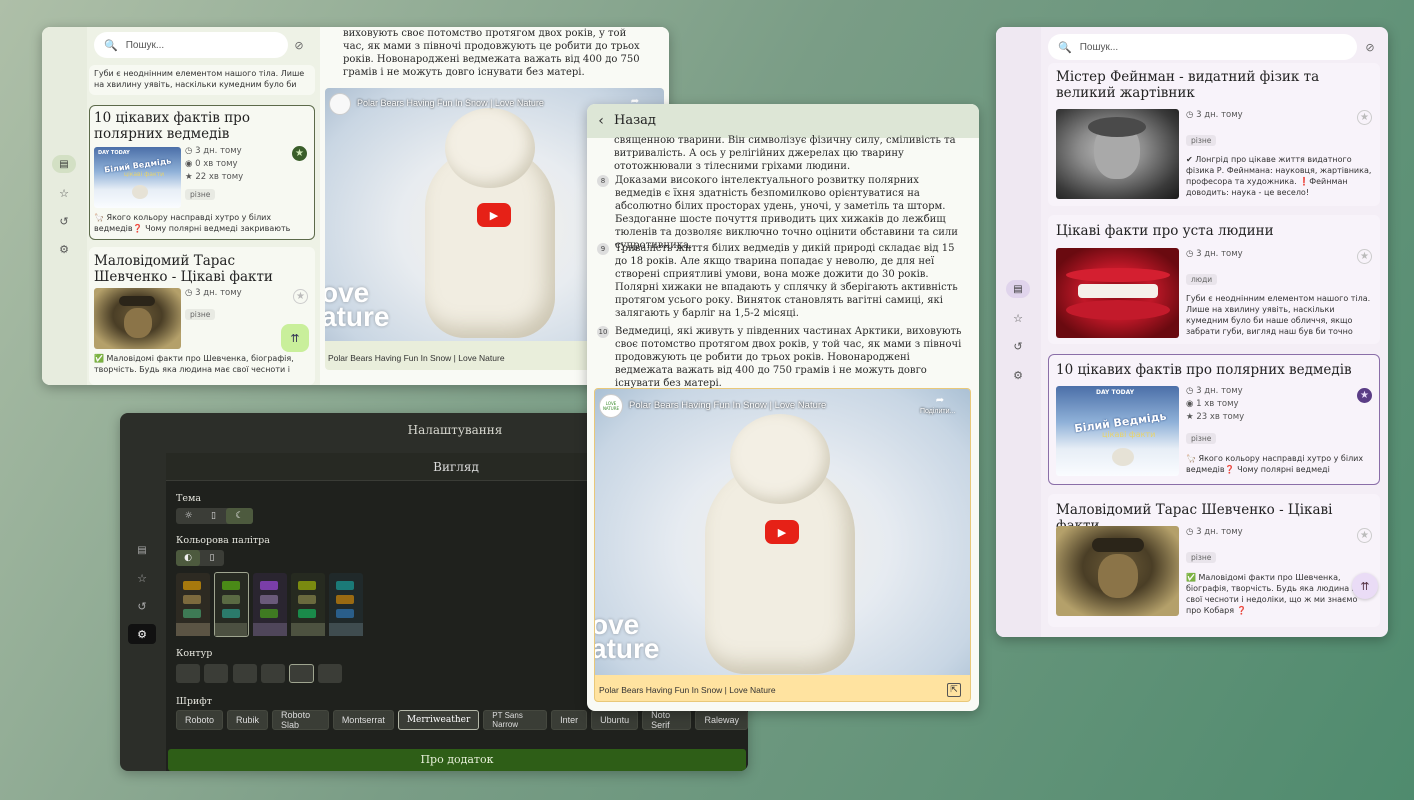 This screenshot has width=1414, height=800. Describe the element at coordinates (1129, 434) in the screenshot. I see `thumb-subtitle: цікаві факти` at that location.